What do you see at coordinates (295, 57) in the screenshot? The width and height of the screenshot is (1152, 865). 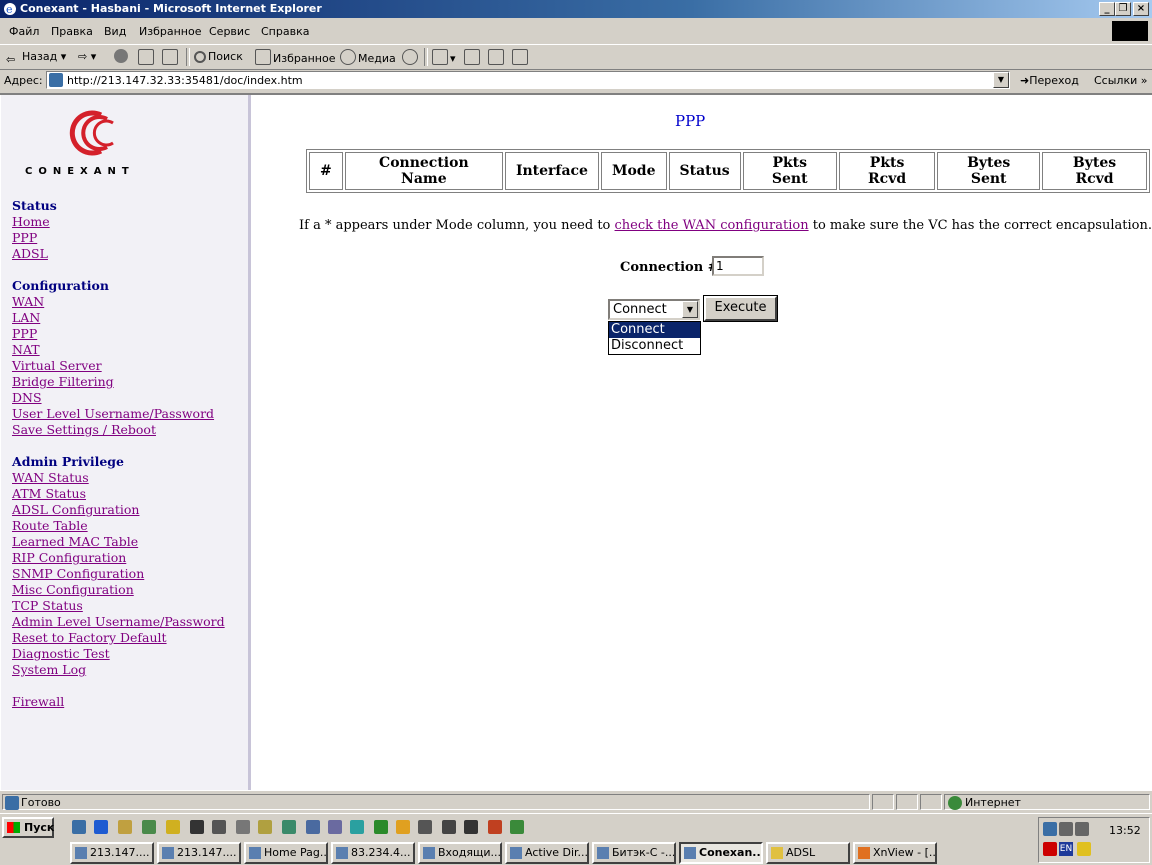 I see `favorites-button: Избранное` at bounding box center [295, 57].